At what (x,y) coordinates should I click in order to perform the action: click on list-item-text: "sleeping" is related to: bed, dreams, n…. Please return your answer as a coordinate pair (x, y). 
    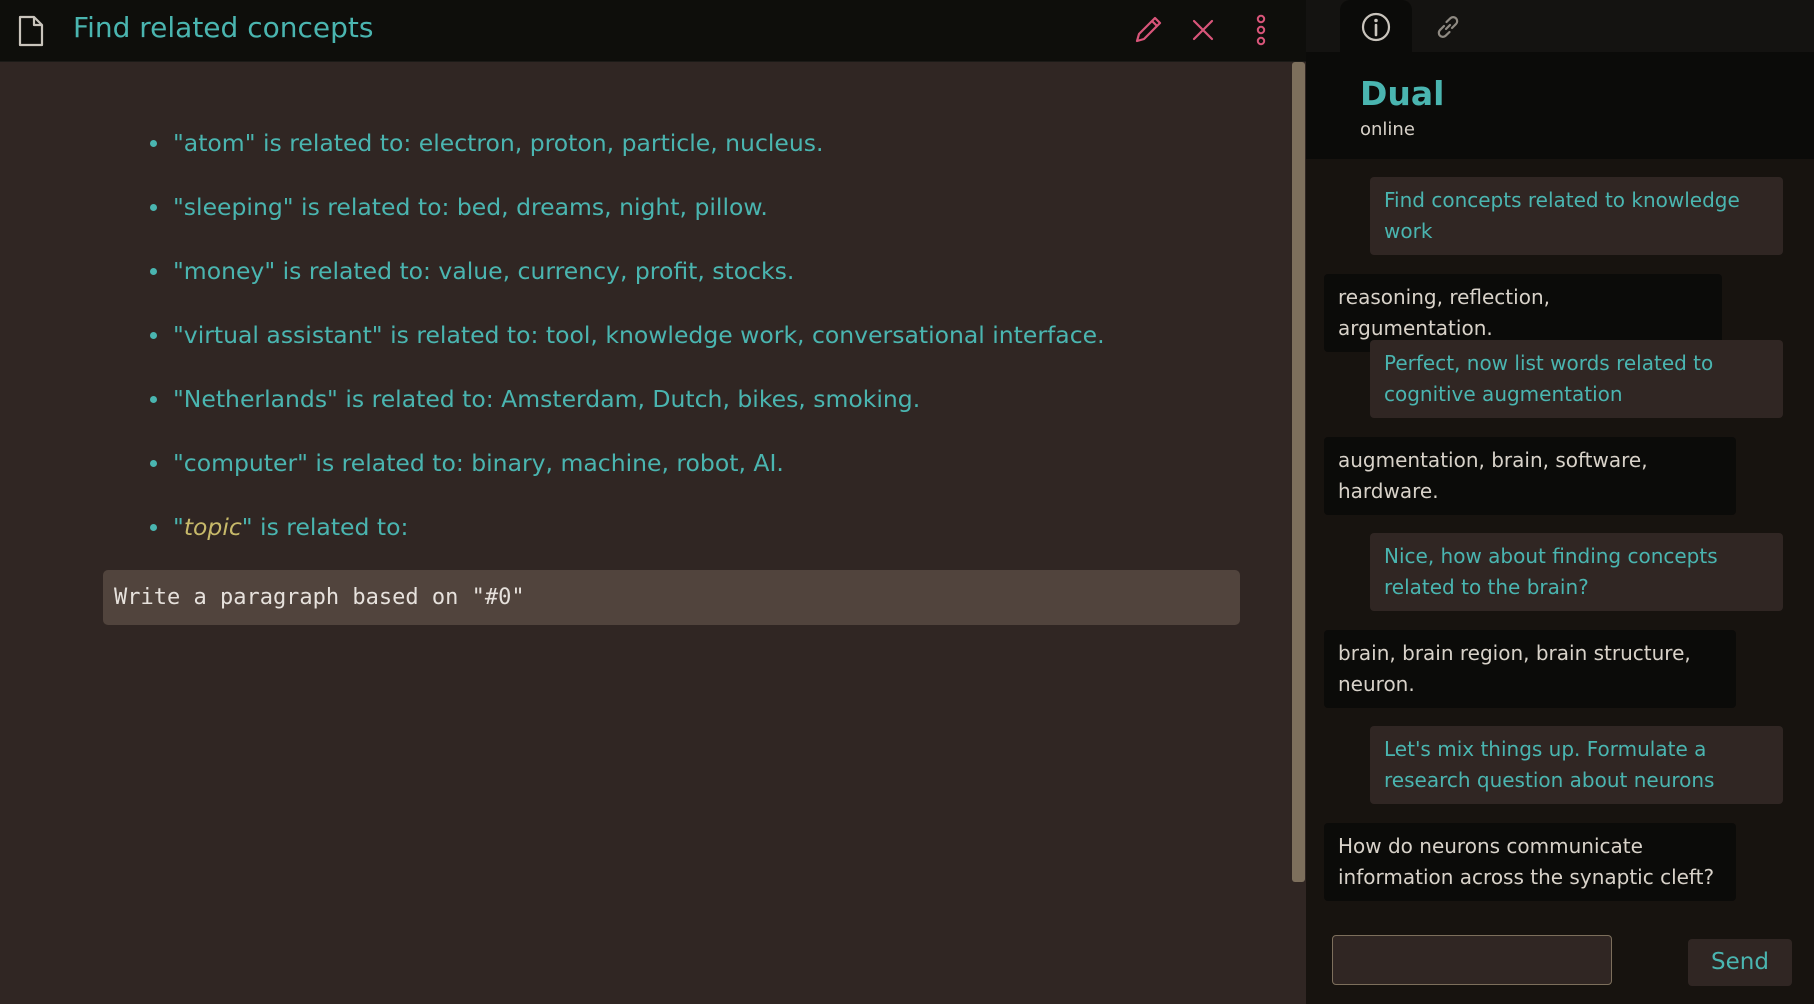
    Looking at the image, I should click on (470, 207).